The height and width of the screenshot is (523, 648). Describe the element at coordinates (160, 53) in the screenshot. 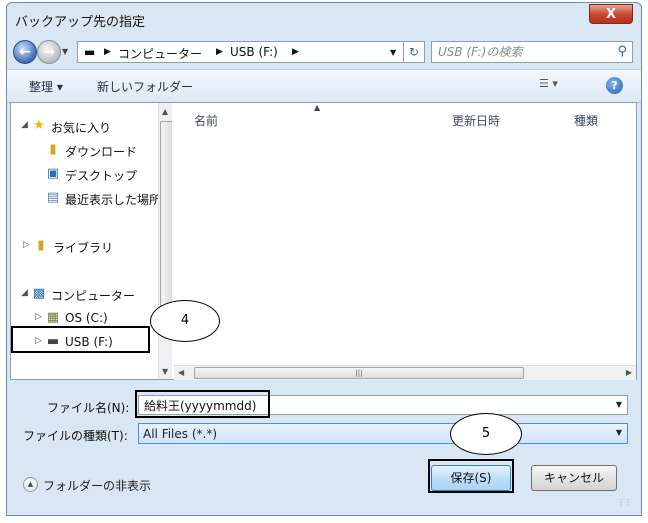

I see `breadcrumb-computer: コンピューター` at that location.